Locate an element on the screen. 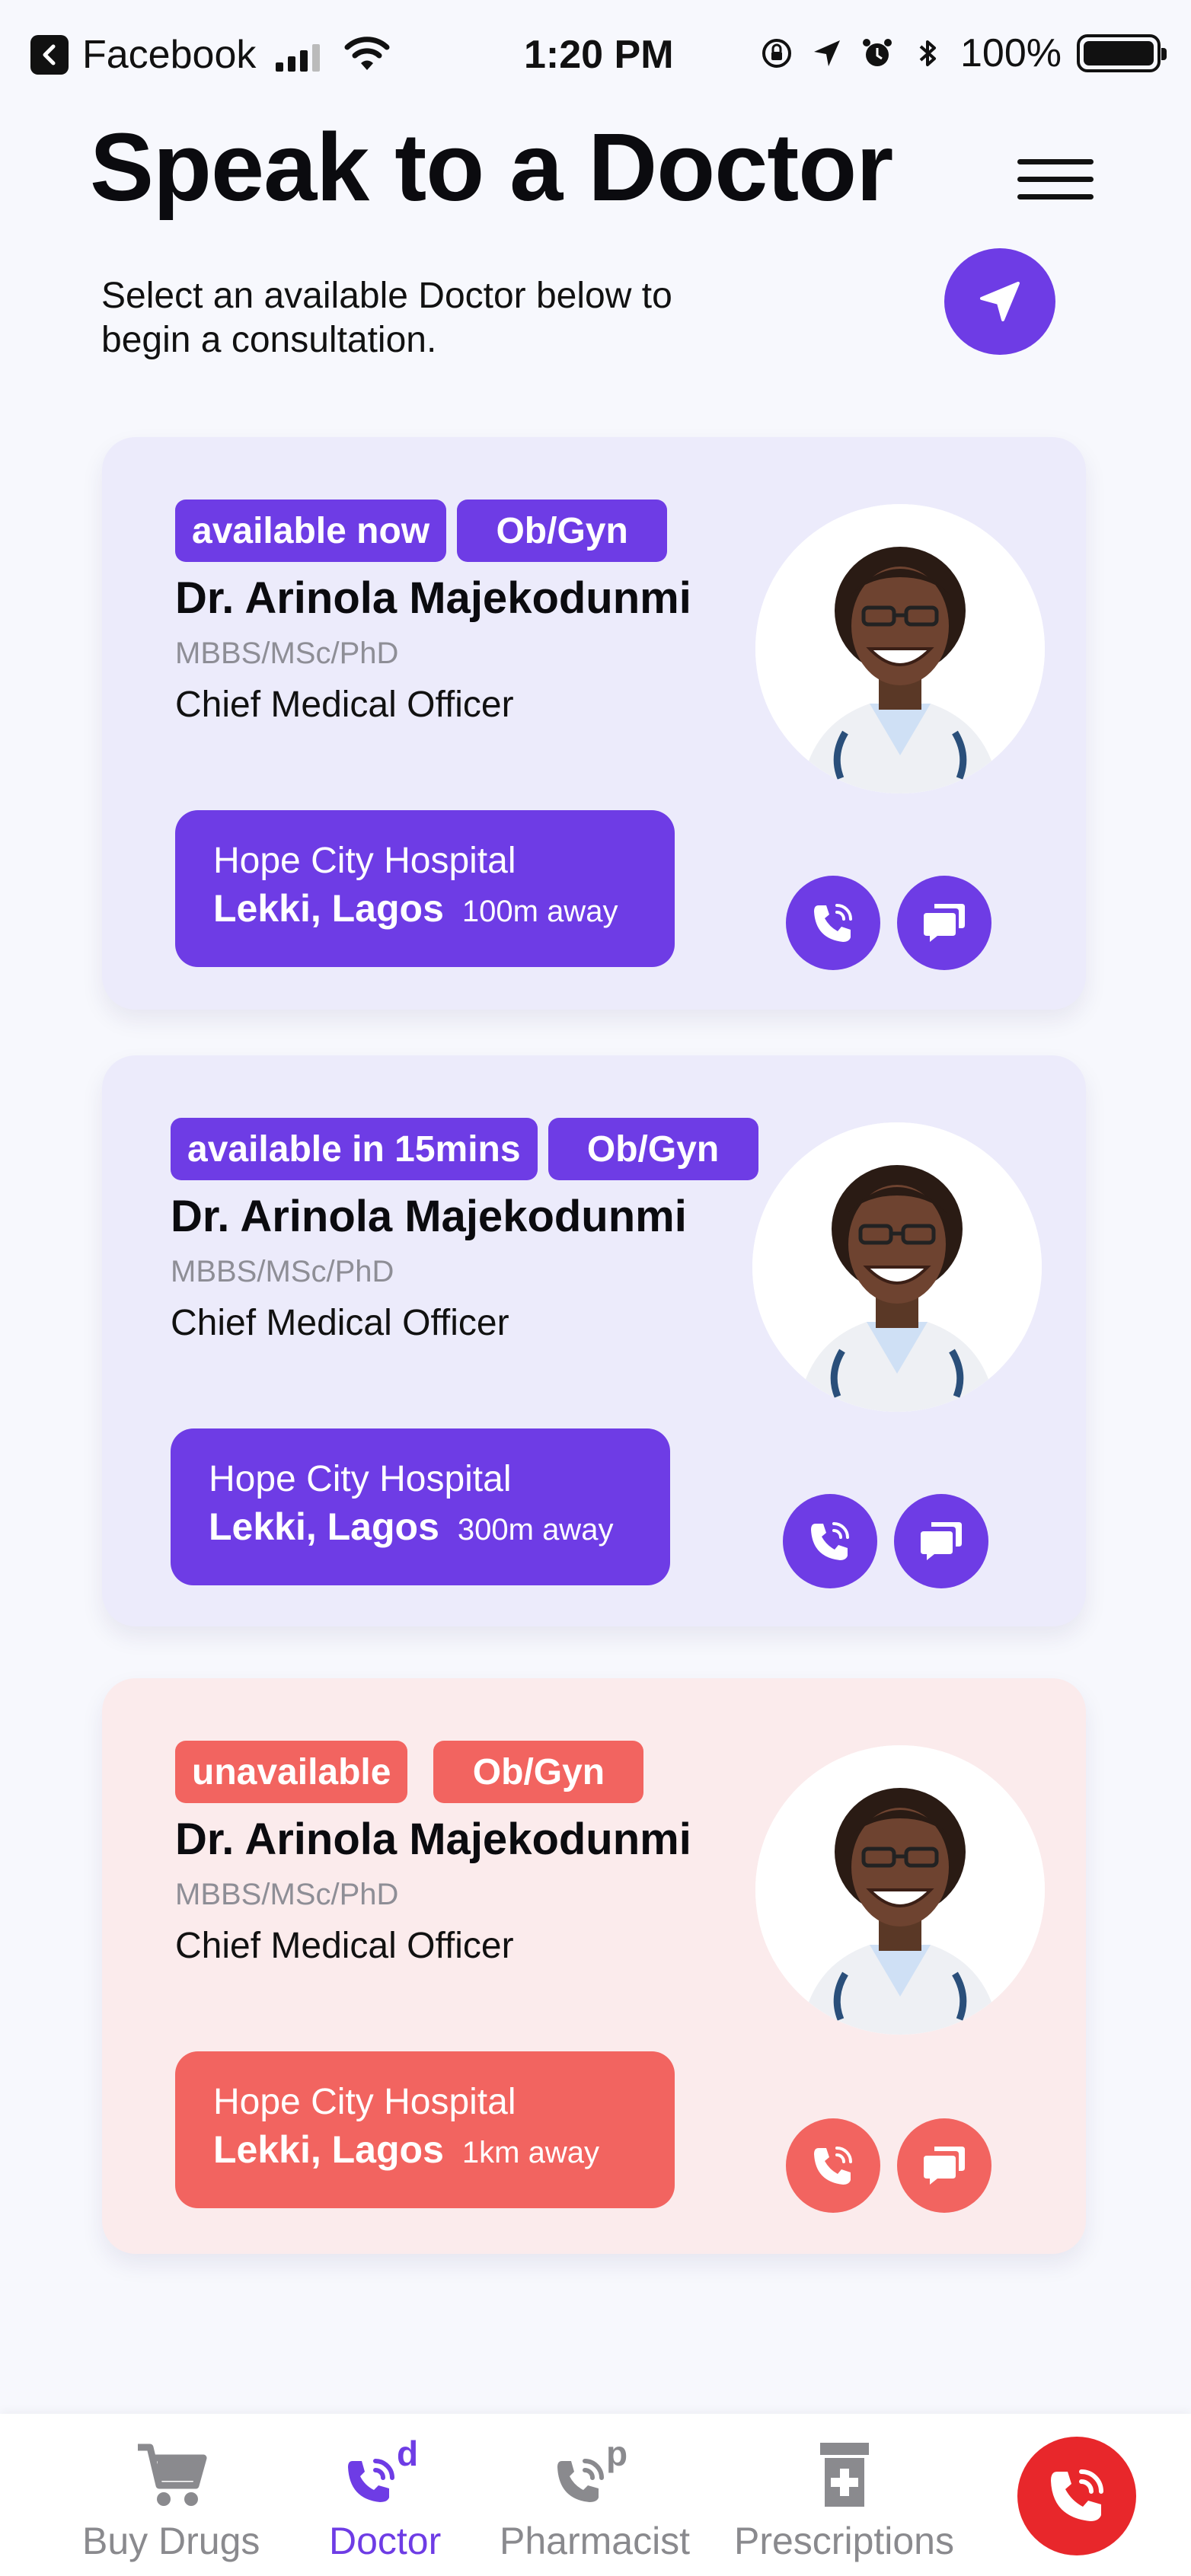 The width and height of the screenshot is (1191, 2576). hospital-location-button: Hope City Hospital Lekki, Lagos 1km away is located at coordinates (425, 2129).